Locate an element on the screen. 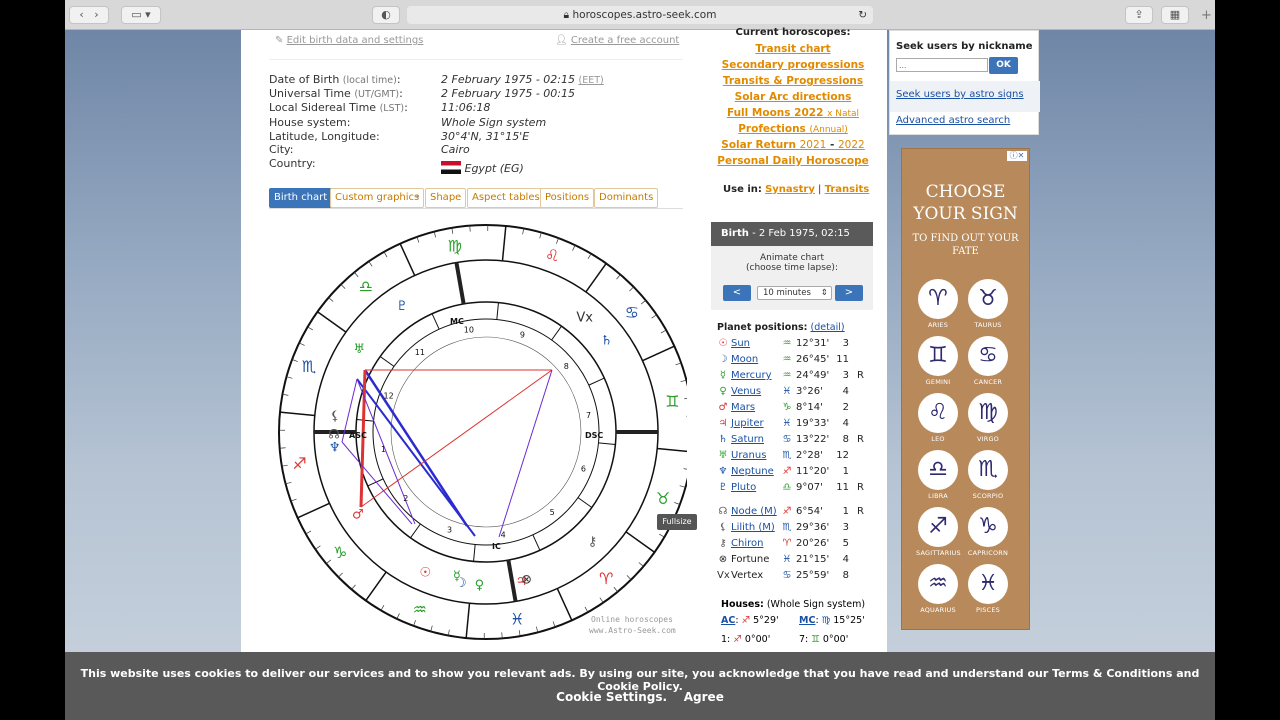 Image resolution: width=1280 pixels, height=720 pixels. cookie-settings-link: Cookie Settings. is located at coordinates (611, 697).